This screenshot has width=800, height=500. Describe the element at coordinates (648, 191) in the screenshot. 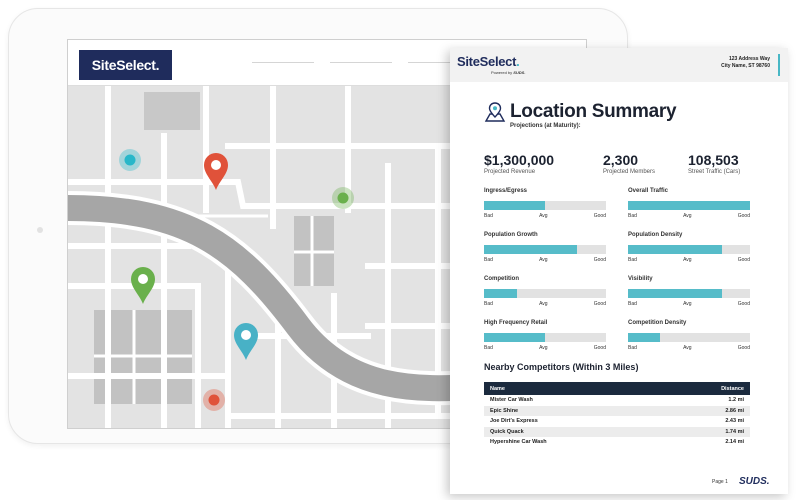

I see `rating-label: Overall Traffic` at that location.